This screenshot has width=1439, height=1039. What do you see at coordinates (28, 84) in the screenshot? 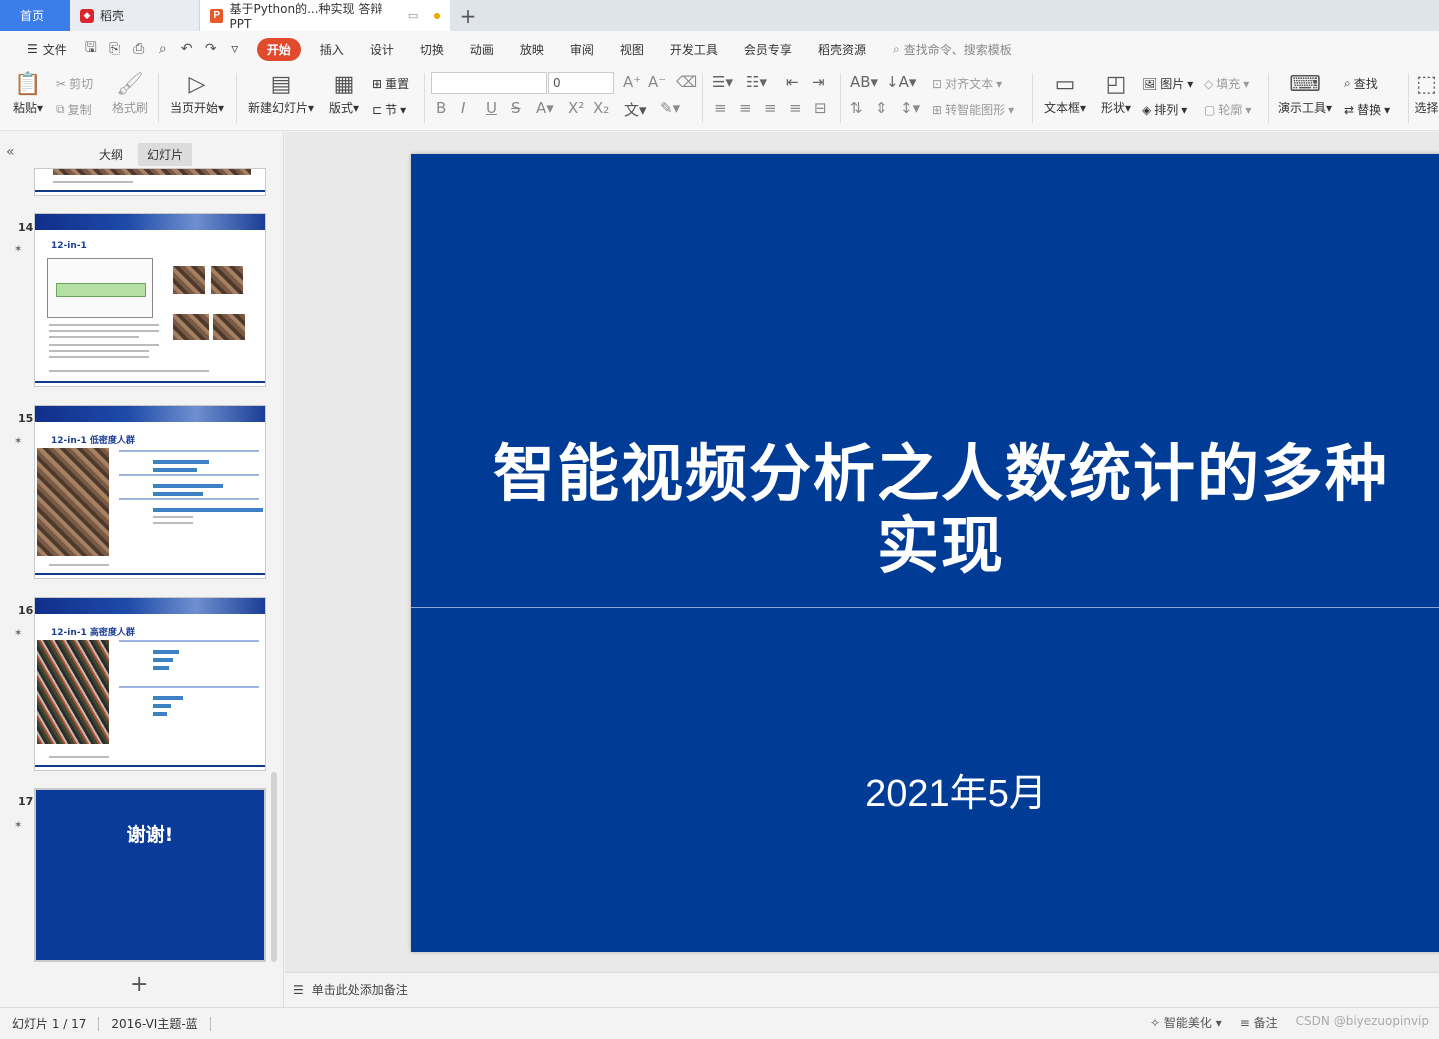
I see `clipboard-icon: 📋` at bounding box center [28, 84].